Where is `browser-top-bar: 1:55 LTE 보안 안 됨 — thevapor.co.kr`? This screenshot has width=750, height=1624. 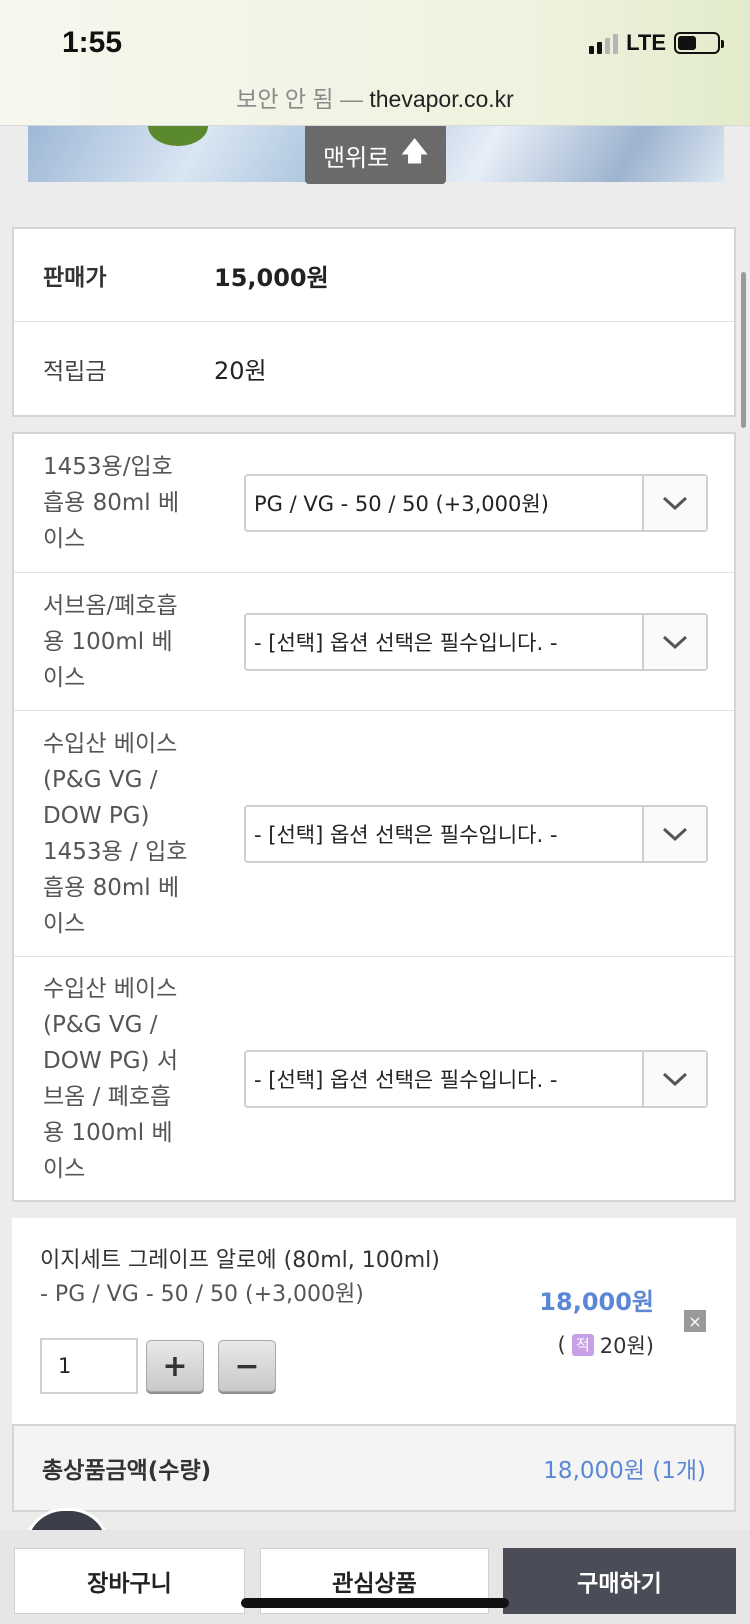 browser-top-bar: 1:55 LTE 보안 안 됨 — thevapor.co.kr is located at coordinates (375, 63).